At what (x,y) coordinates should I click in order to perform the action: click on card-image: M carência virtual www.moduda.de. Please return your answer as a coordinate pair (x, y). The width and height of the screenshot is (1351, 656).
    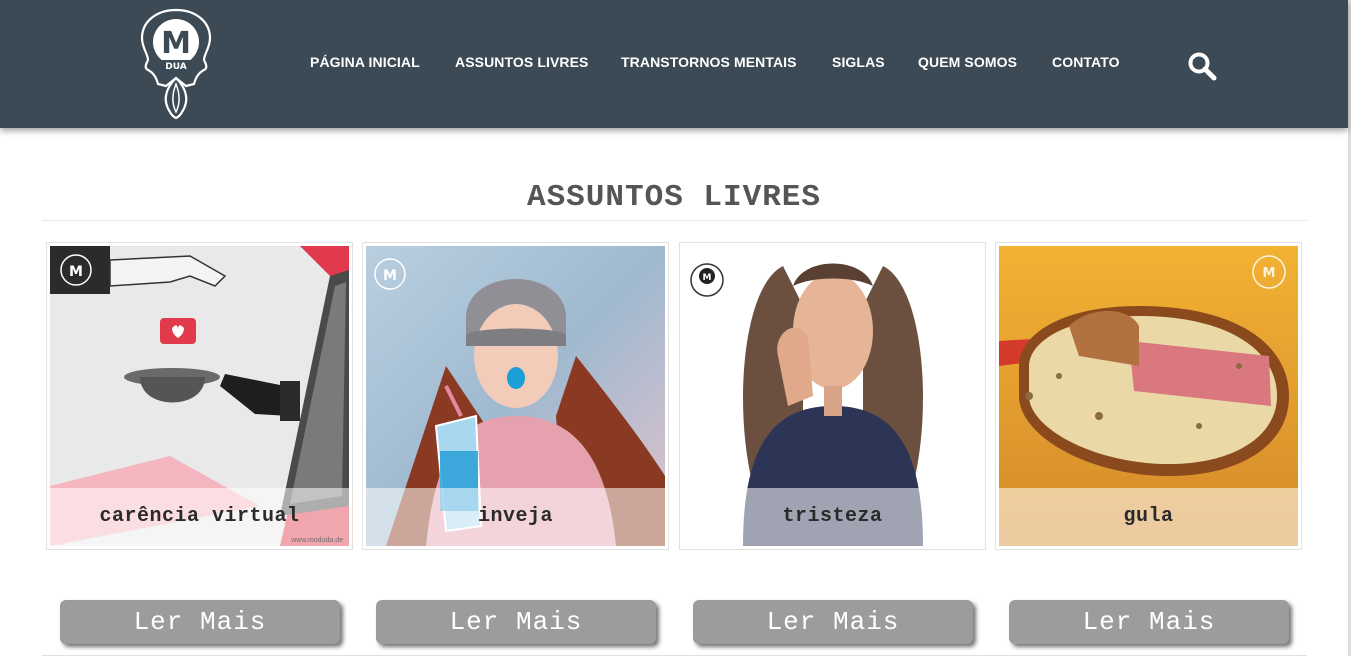
    Looking at the image, I should click on (199, 396).